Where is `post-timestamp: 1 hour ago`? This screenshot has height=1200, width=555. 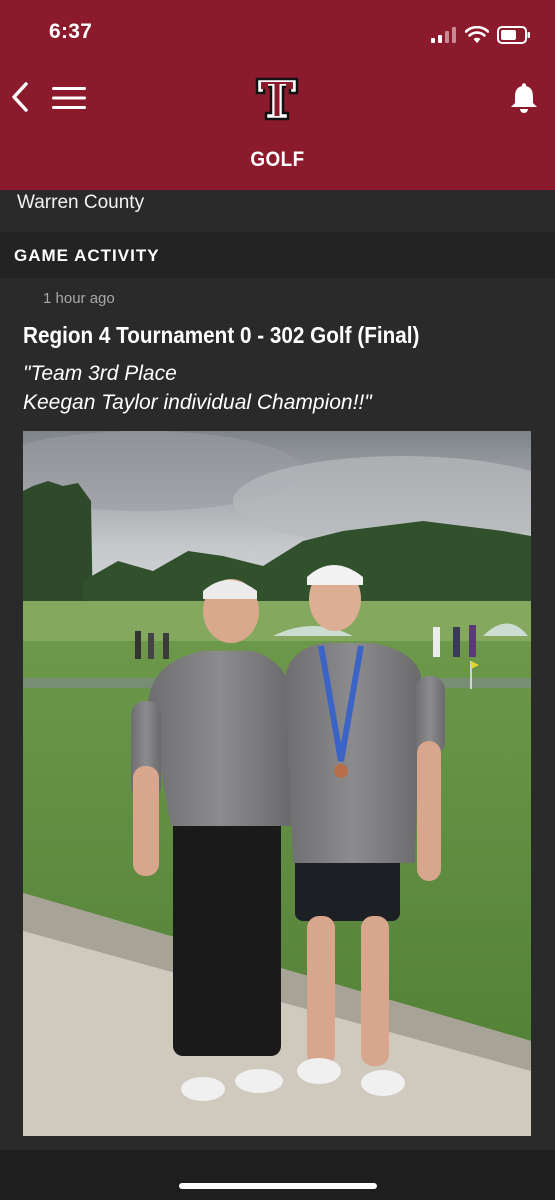 post-timestamp: 1 hour ago is located at coordinates (79, 298).